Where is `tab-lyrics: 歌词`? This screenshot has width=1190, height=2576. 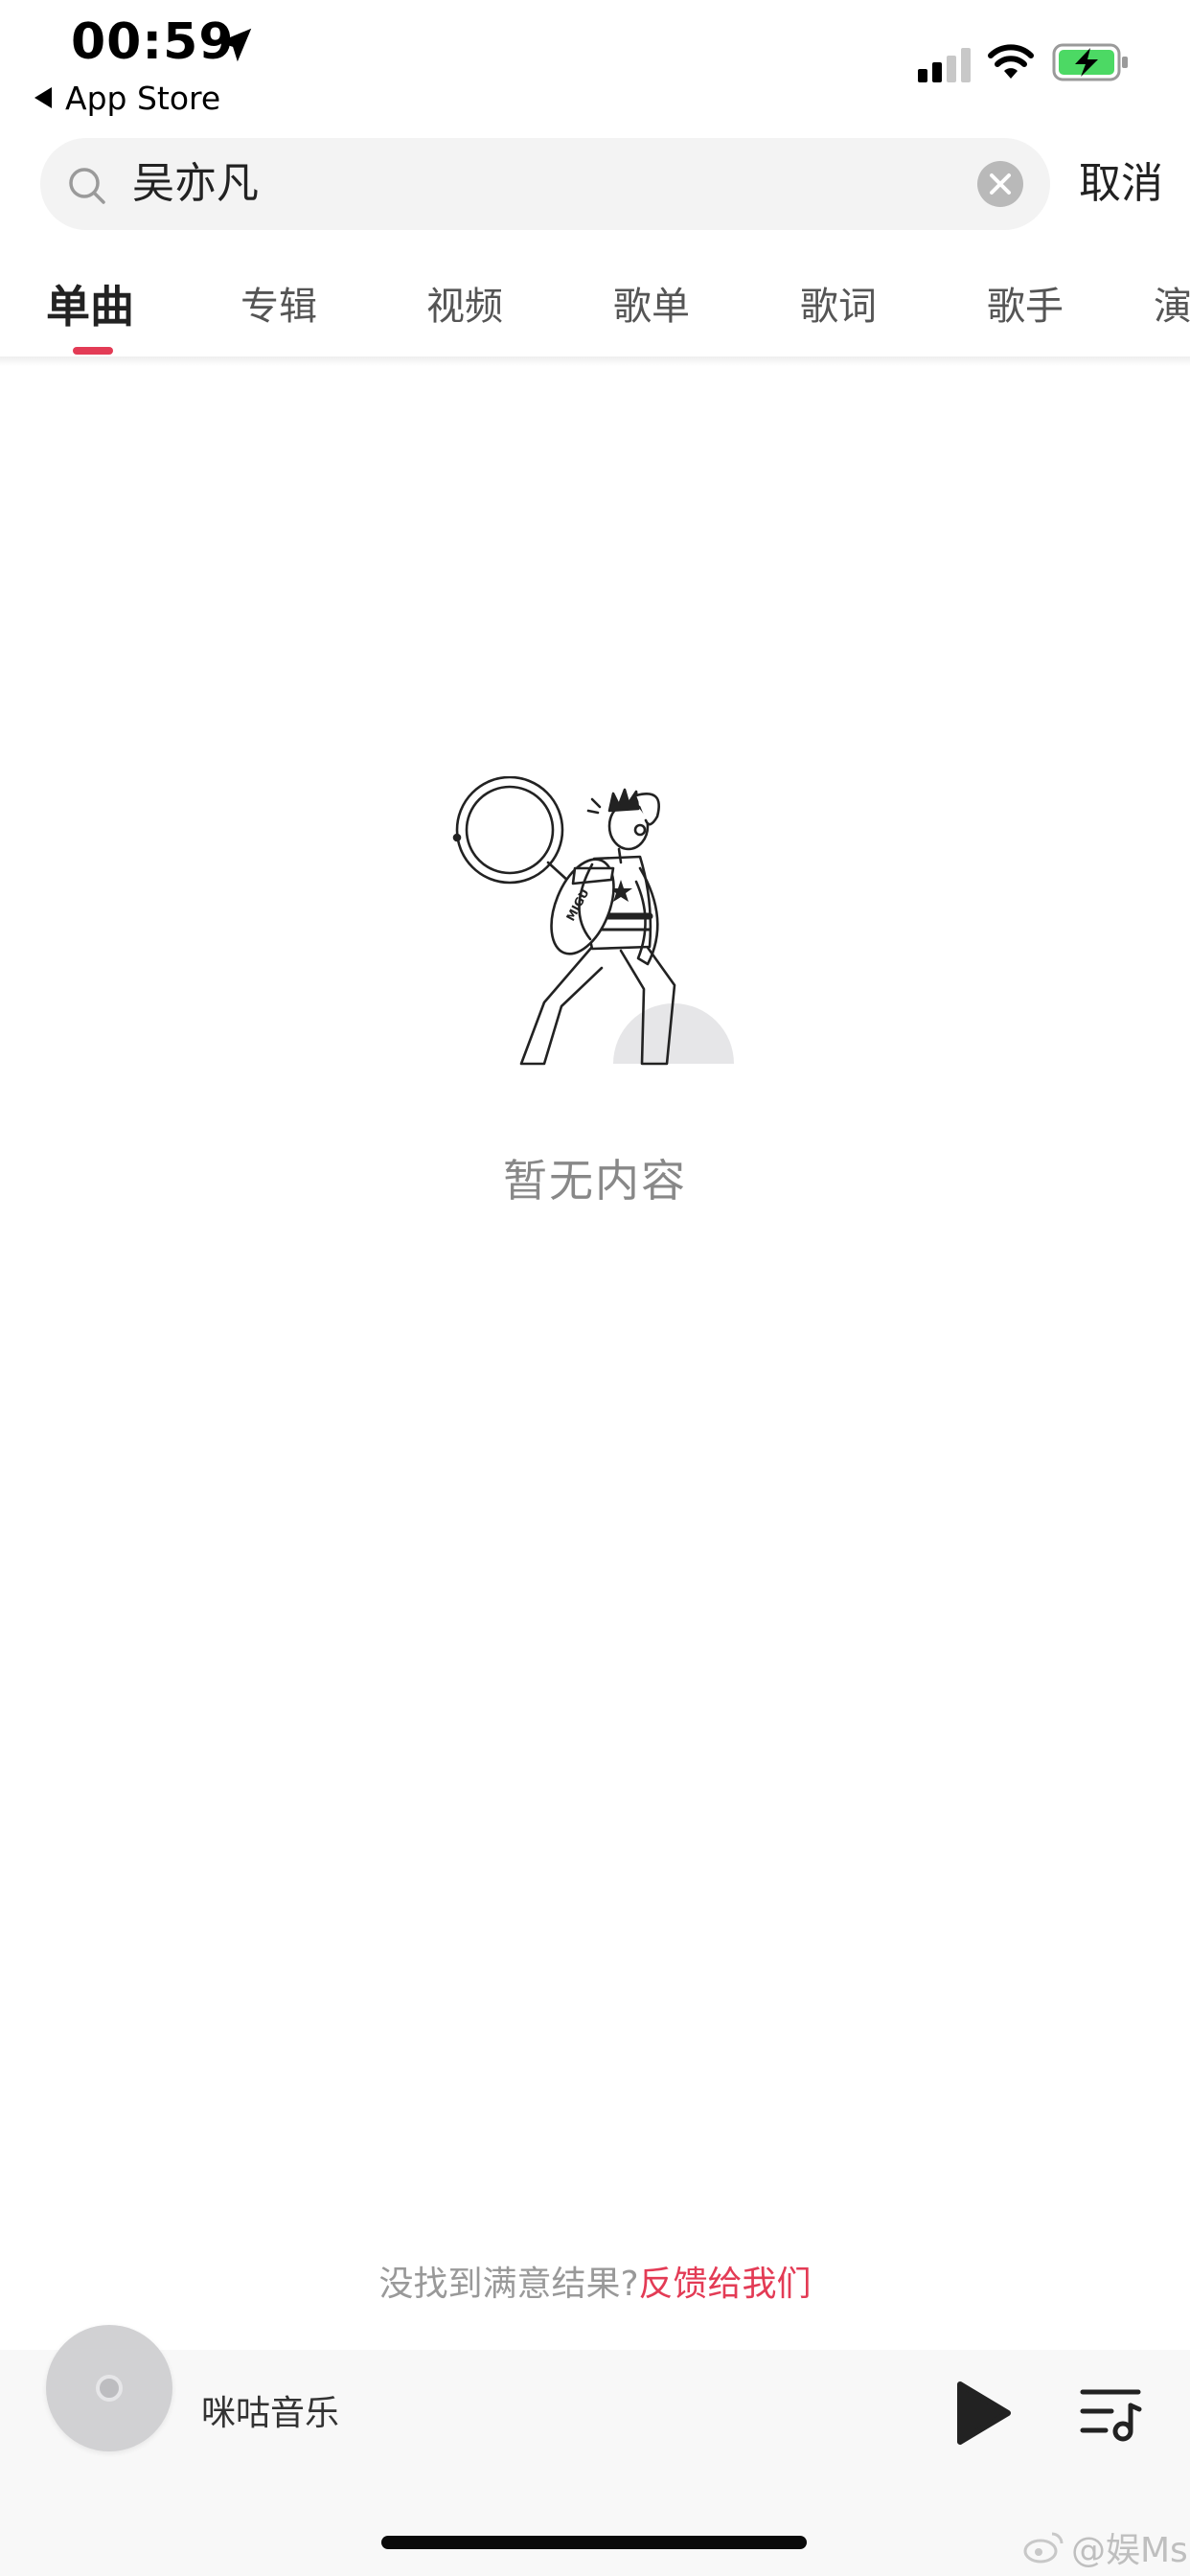 tab-lyrics: 歌词 is located at coordinates (839, 306).